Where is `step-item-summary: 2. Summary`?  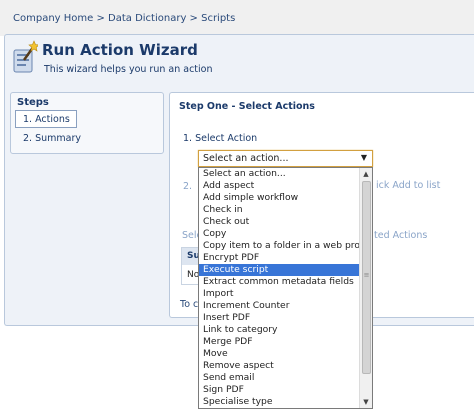 step-item-summary: 2. Summary is located at coordinates (52, 138).